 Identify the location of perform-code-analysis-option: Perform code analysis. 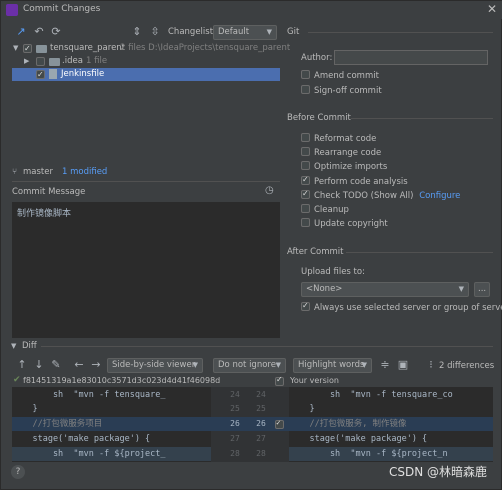
(354, 181).